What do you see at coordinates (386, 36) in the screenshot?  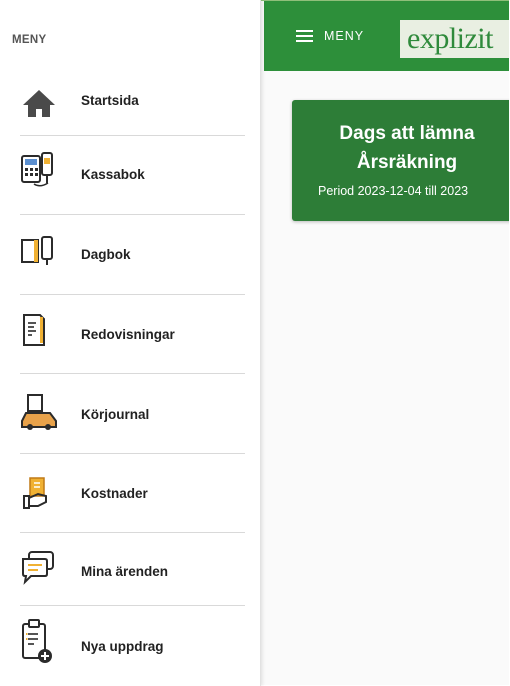 I see `top-app-bar: MENY explizit` at bounding box center [386, 36].